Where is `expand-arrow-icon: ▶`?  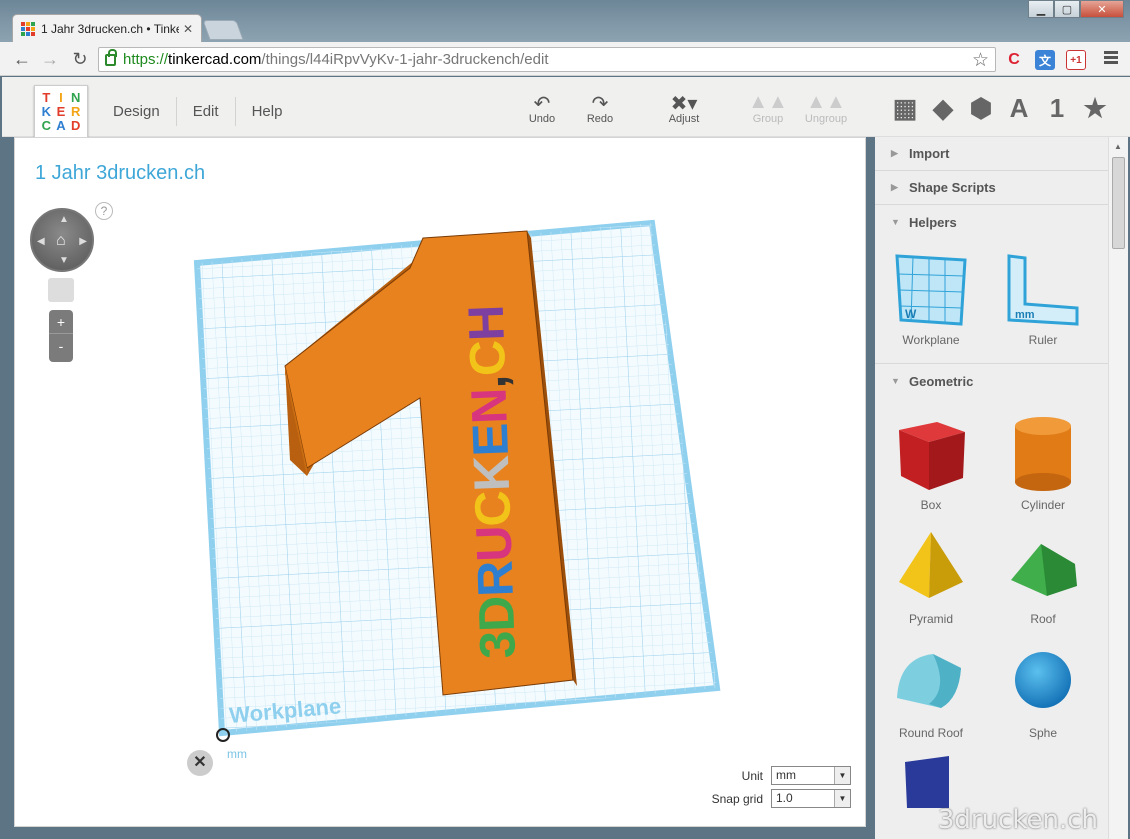 expand-arrow-icon: ▶ is located at coordinates (894, 153).